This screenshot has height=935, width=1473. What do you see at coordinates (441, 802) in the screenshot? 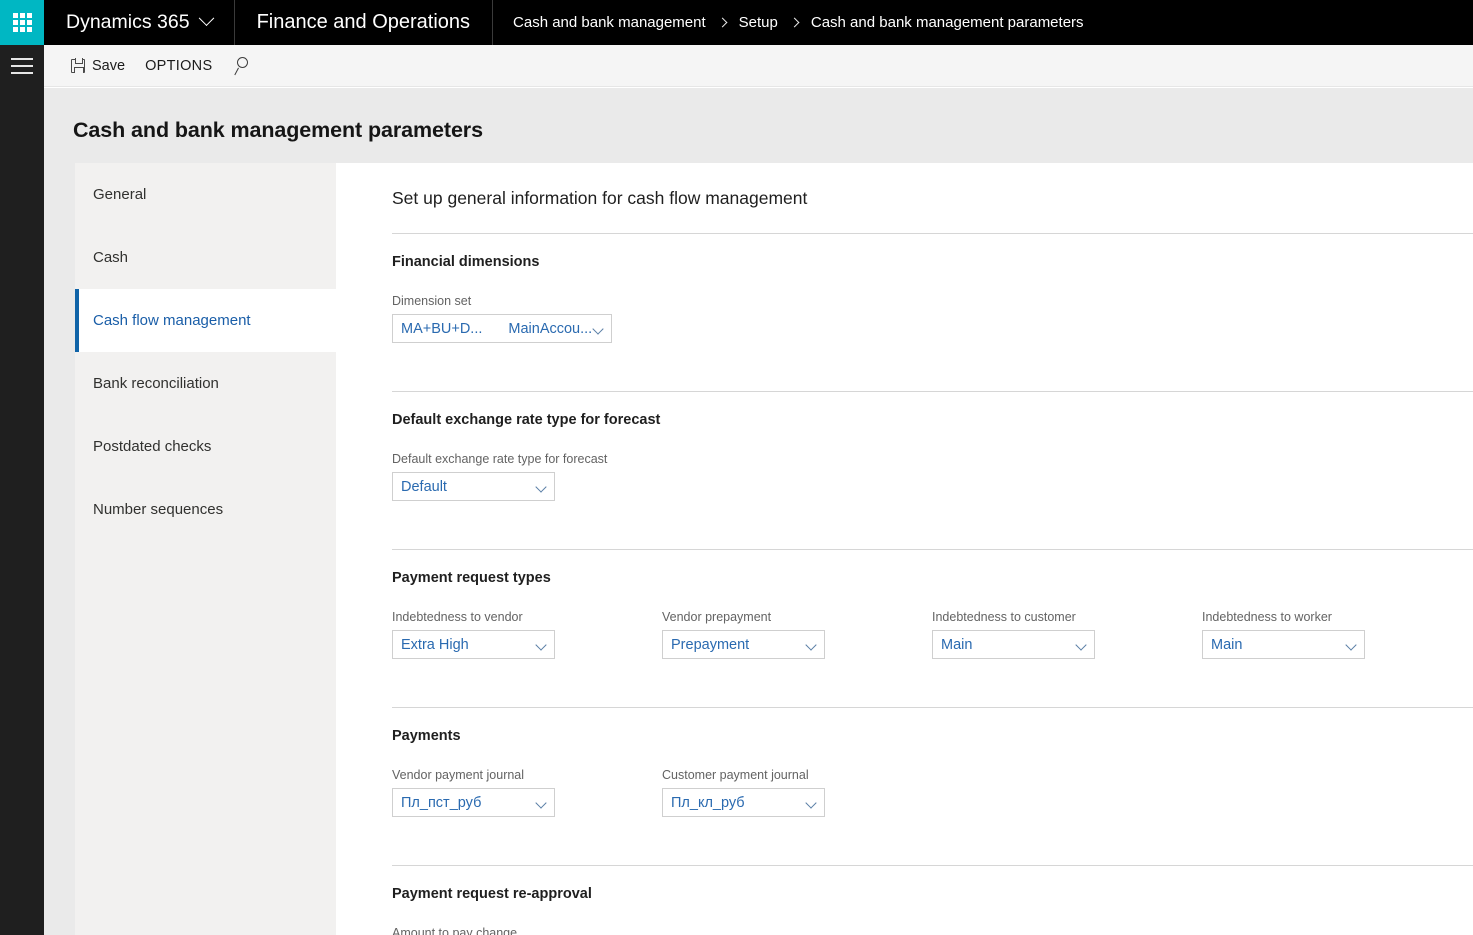
I see `combobox-value: Пл_пст_руб` at bounding box center [441, 802].